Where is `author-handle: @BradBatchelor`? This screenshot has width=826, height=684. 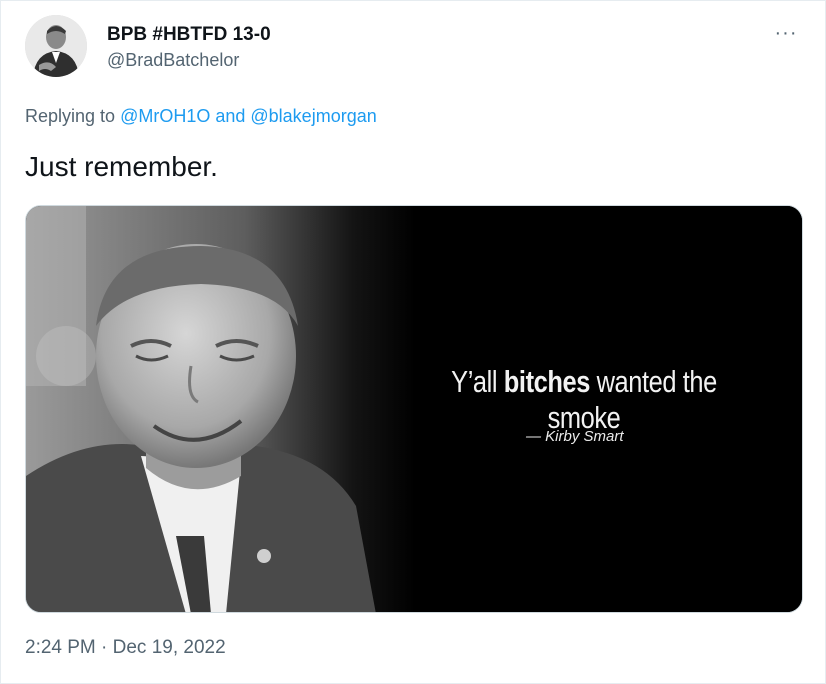
author-handle: @BradBatchelor is located at coordinates (189, 60).